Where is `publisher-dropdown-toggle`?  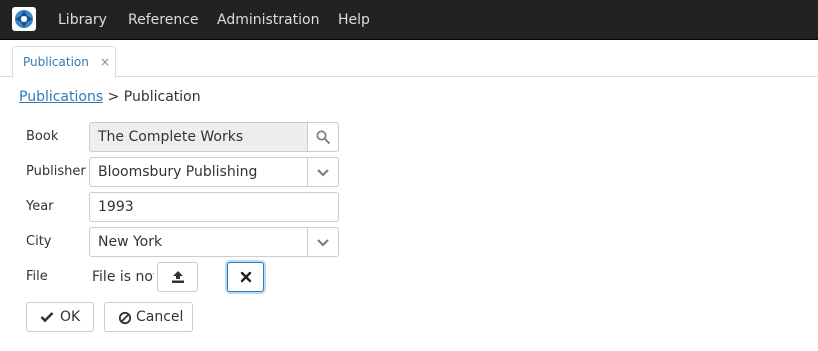 publisher-dropdown-toggle is located at coordinates (322, 172).